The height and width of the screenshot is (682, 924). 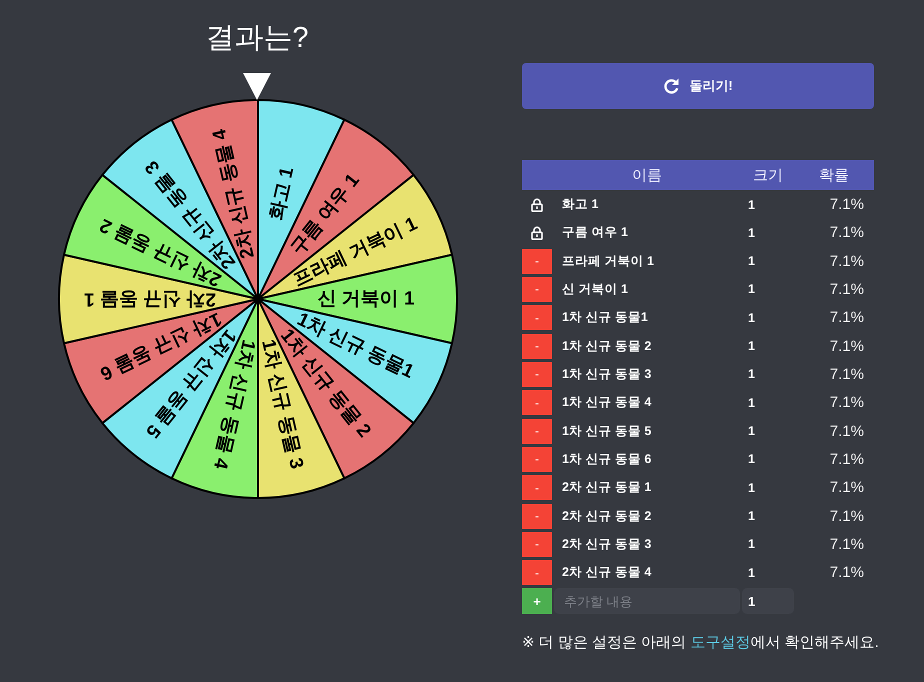 What do you see at coordinates (647, 601) in the screenshot?
I see `item-input: 추가할 내용` at bounding box center [647, 601].